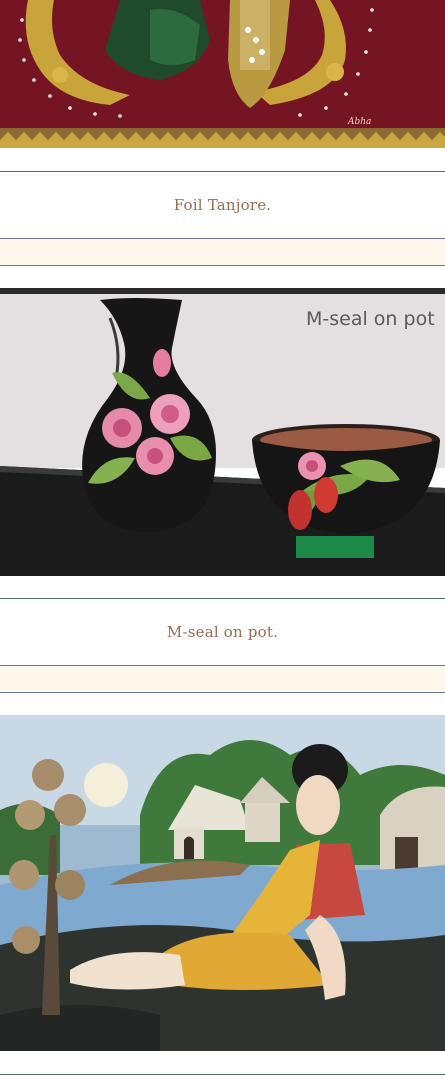 The image size is (445, 1086). What do you see at coordinates (222, 1074) in the screenshot?
I see `caption-card-edge` at bounding box center [222, 1074].